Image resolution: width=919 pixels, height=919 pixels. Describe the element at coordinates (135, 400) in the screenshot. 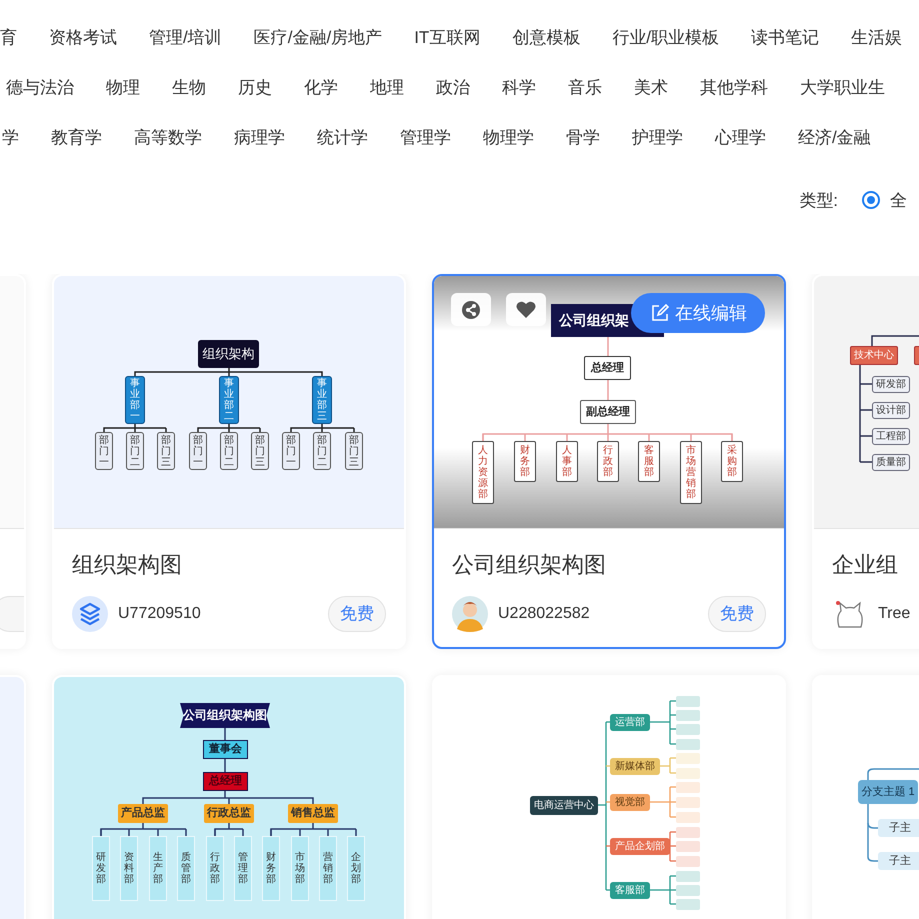

I see `org-node: 事业部一` at that location.